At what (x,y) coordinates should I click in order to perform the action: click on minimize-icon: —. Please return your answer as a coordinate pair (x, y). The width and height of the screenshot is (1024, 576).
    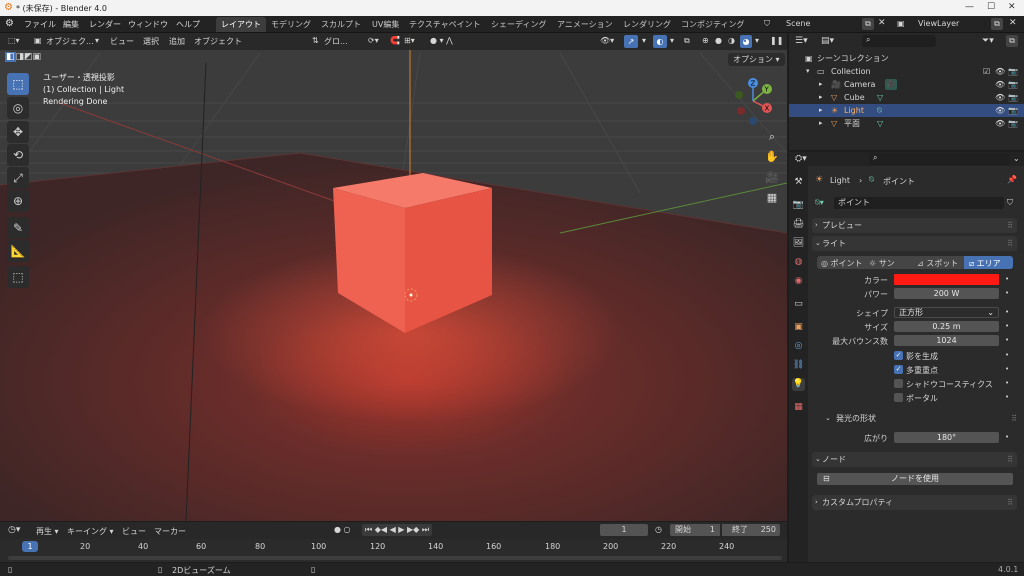
    Looking at the image, I should click on (969, 7).